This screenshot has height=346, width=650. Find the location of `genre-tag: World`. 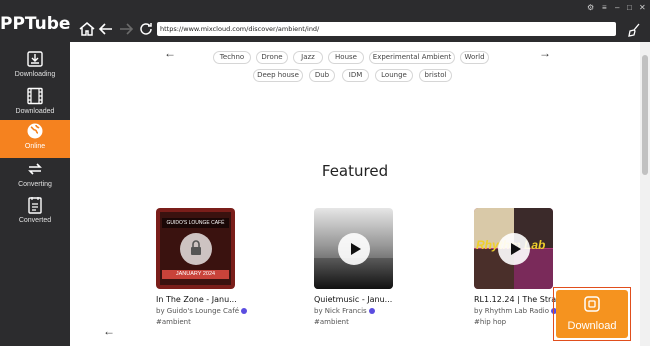

genre-tag: World is located at coordinates (474, 57).